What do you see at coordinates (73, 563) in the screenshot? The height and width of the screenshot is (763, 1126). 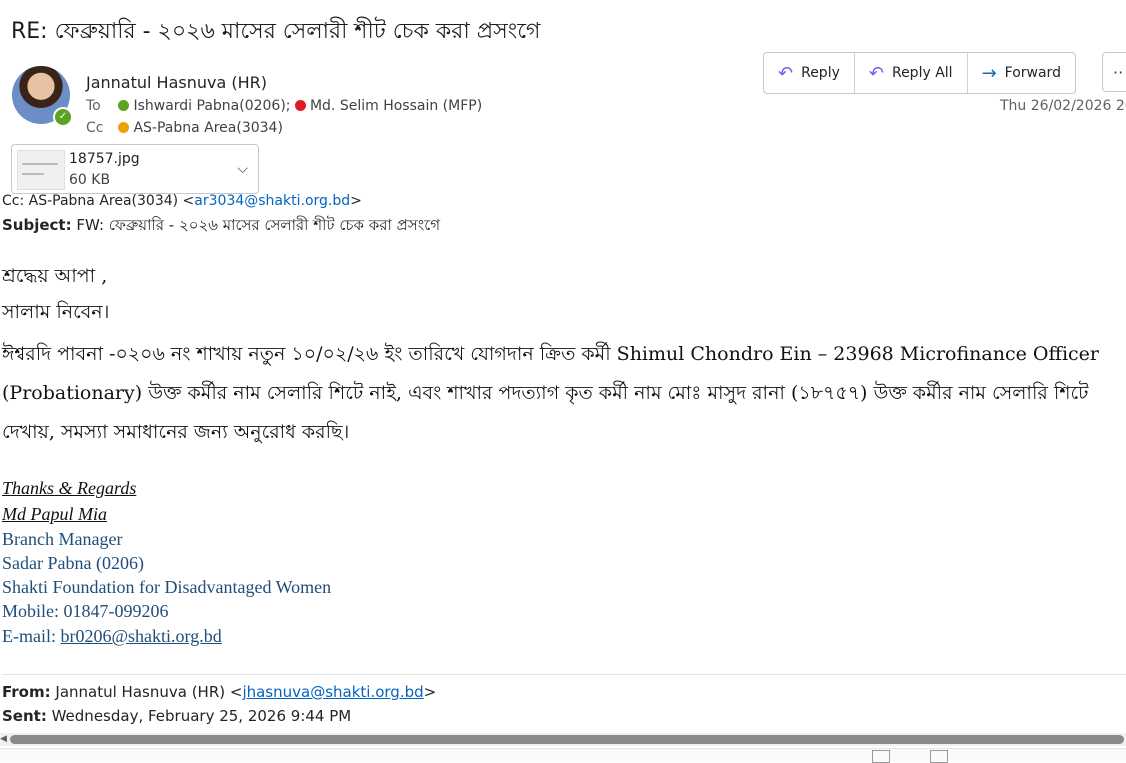 I see `signature-branch: Sadar Pabna (0206)` at bounding box center [73, 563].